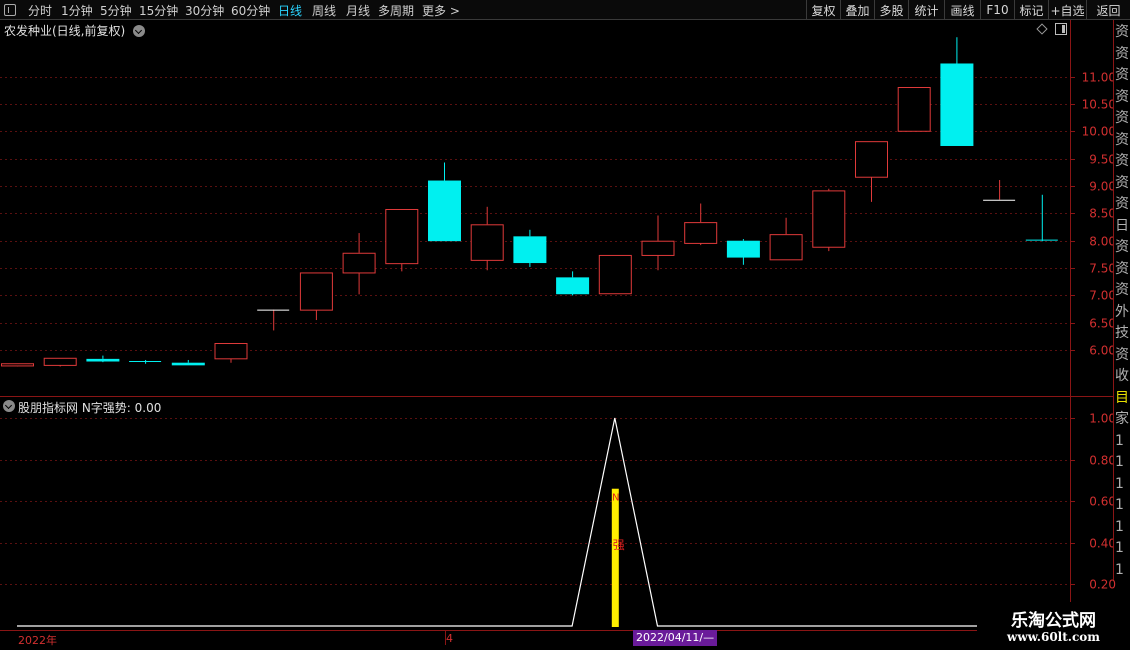  I want to click on signal-bar, so click(615, 557).